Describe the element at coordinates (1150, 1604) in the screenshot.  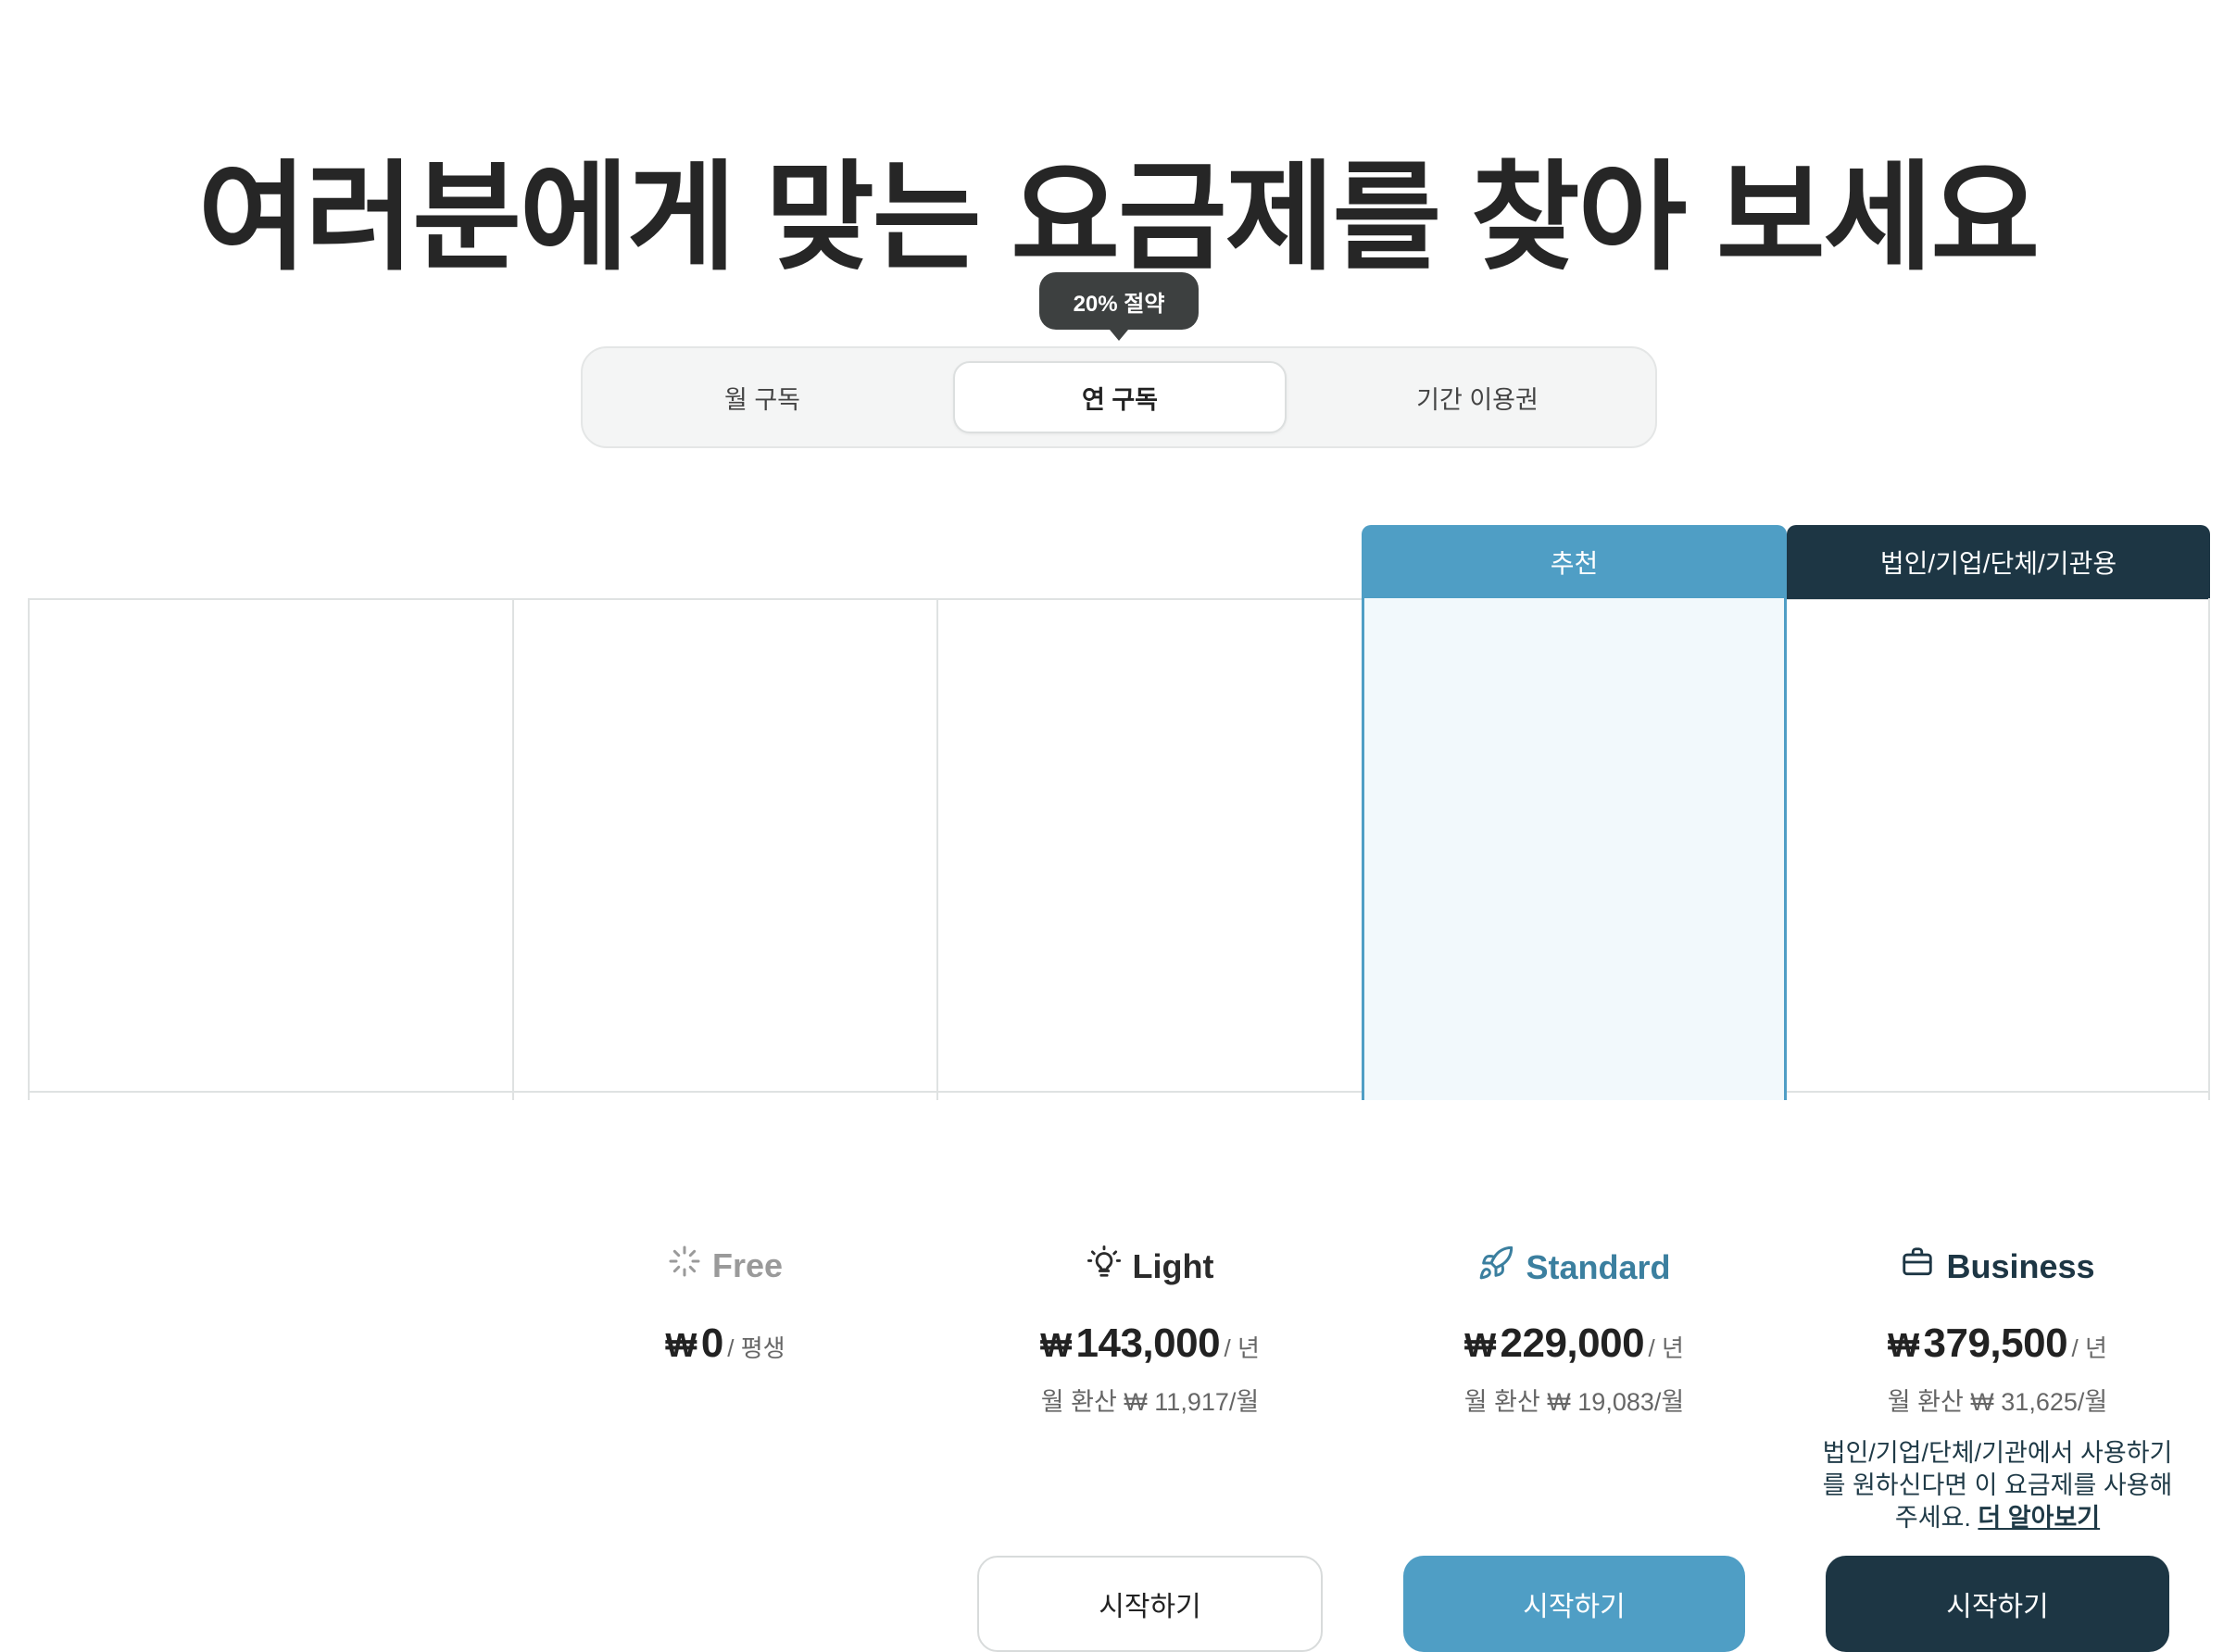
I see `start-light-button: 시작하기` at that location.